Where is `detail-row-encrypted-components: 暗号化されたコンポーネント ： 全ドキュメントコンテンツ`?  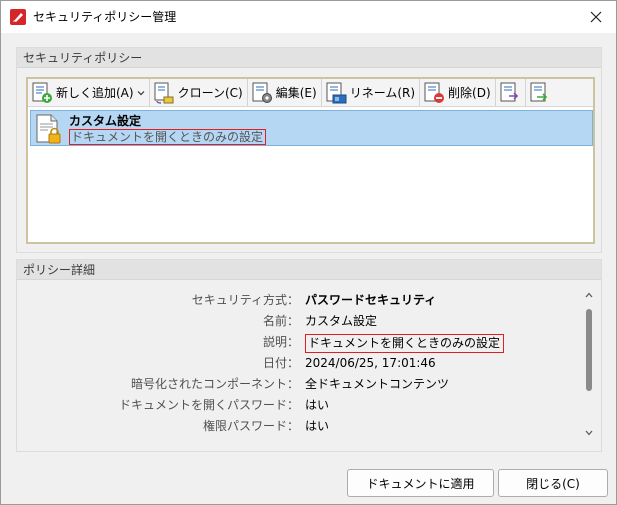
detail-row-encrypted-components: 暗号化されたコンポーネント ： 全ドキュメントコンテンツ is located at coordinates (297, 384).